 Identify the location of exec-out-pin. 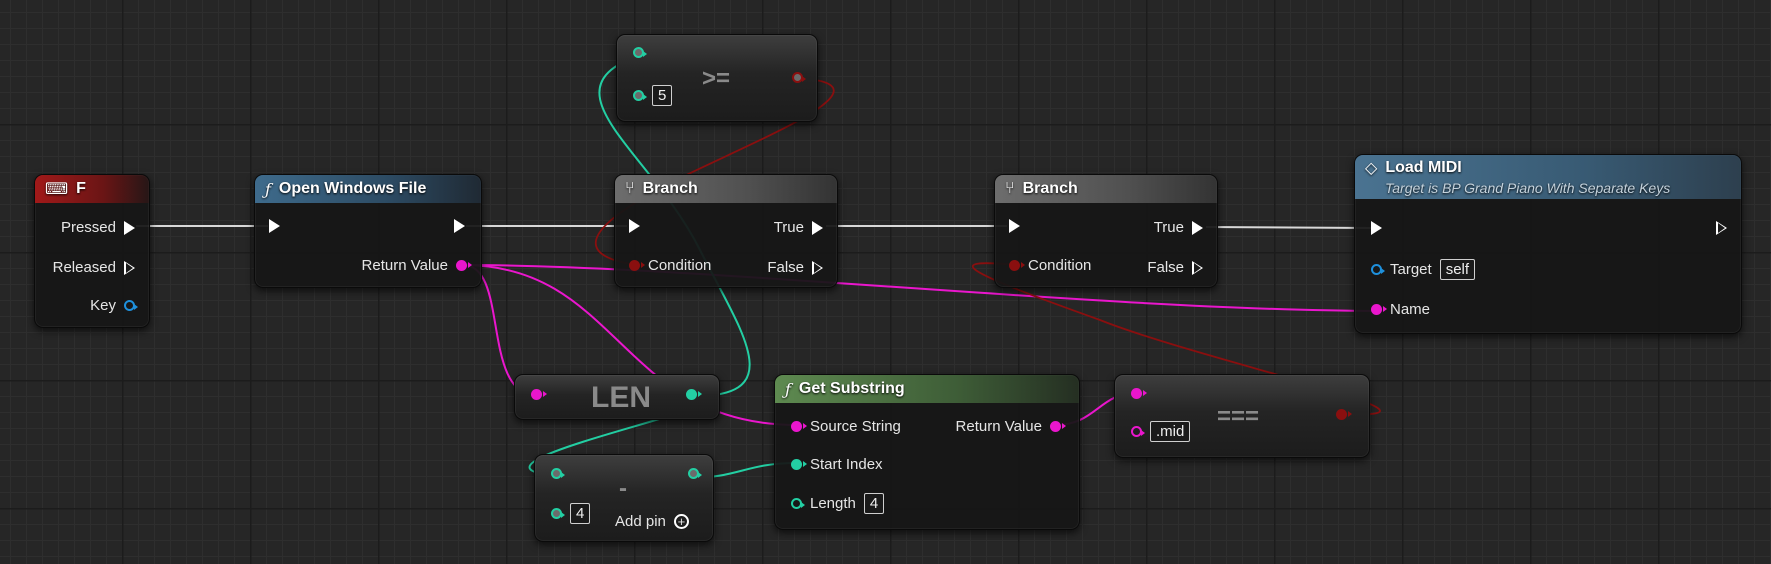
(459, 226).